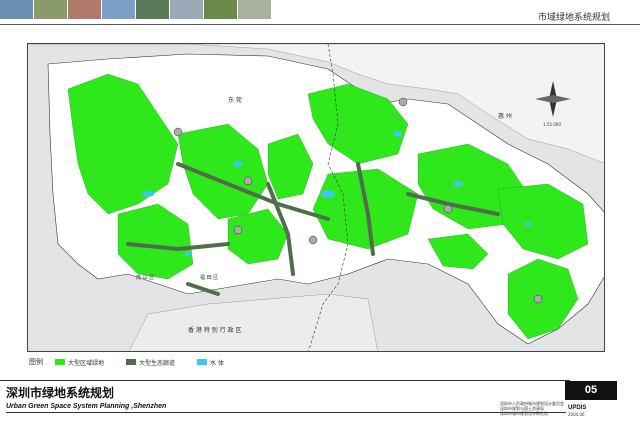 The image size is (640, 430). What do you see at coordinates (576, 414) in the screenshot?
I see `footer-date: 2004.06` at bounding box center [576, 414].